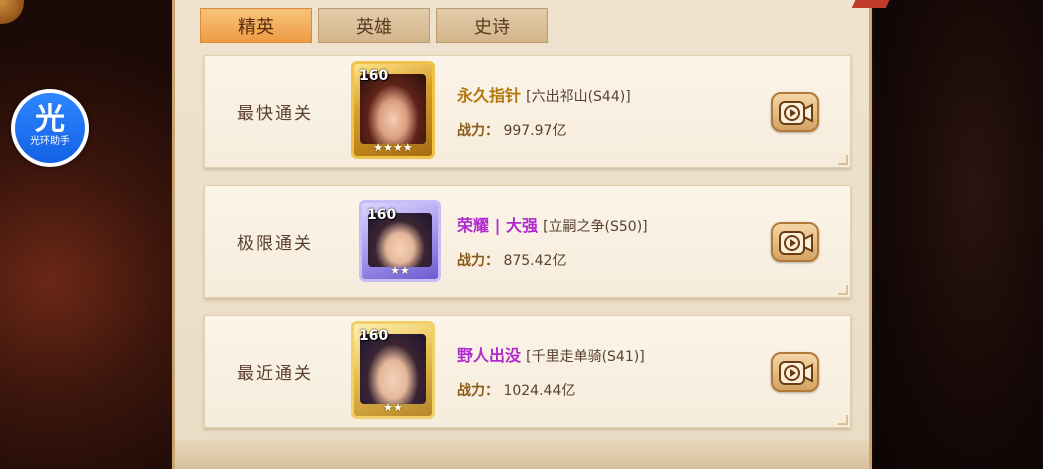 Image resolution: width=1043 pixels, height=469 pixels. I want to click on player-info: 野人出没 [千里走单骑(S41)], so click(551, 354).